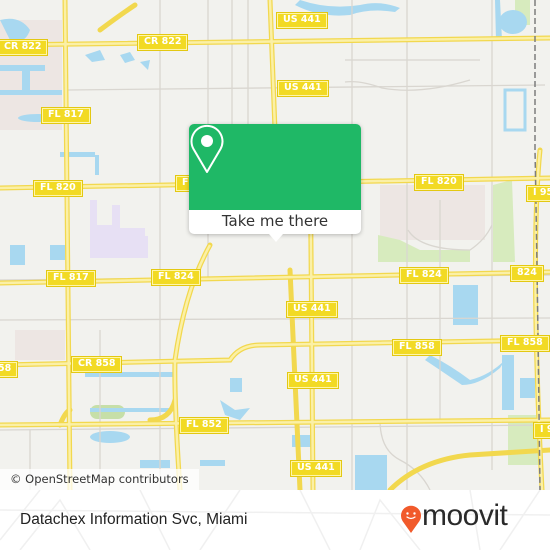 Image resolution: width=550 pixels, height=550 pixels. I want to click on park, so click(504, 221).